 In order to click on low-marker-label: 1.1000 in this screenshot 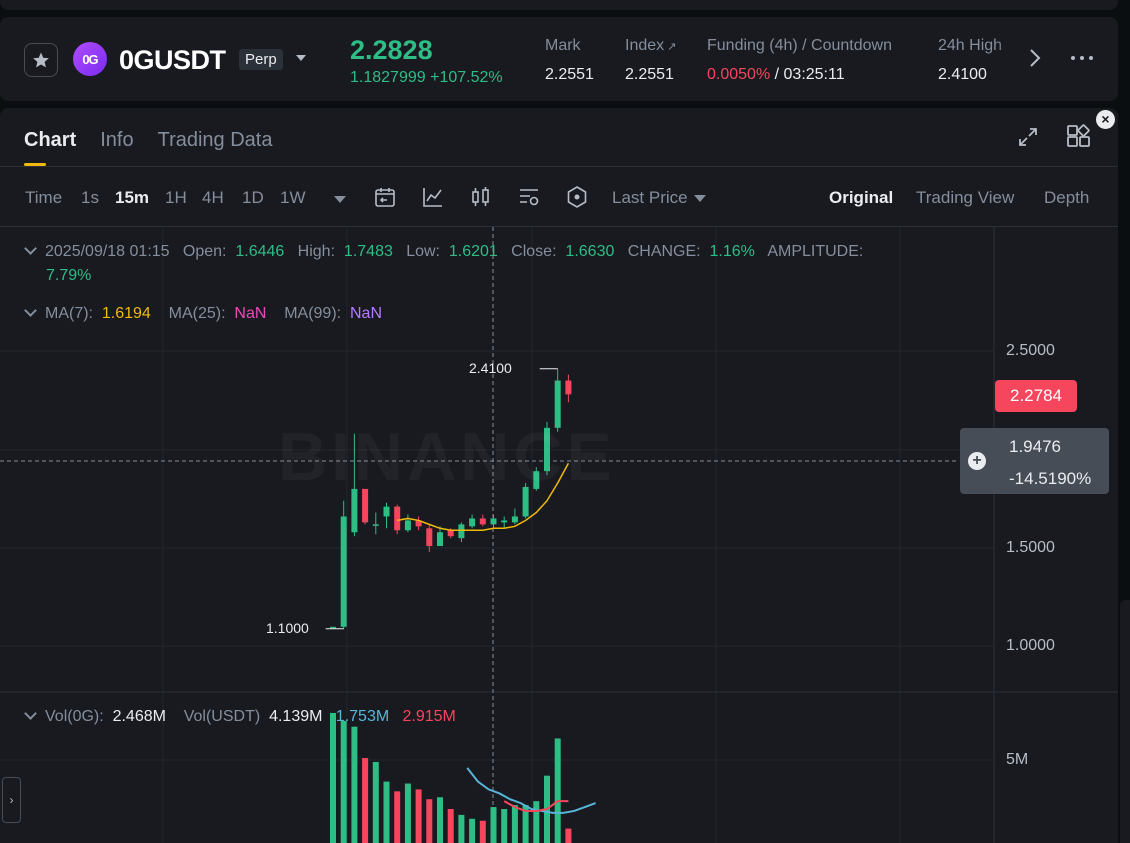, I will do `click(287, 628)`.